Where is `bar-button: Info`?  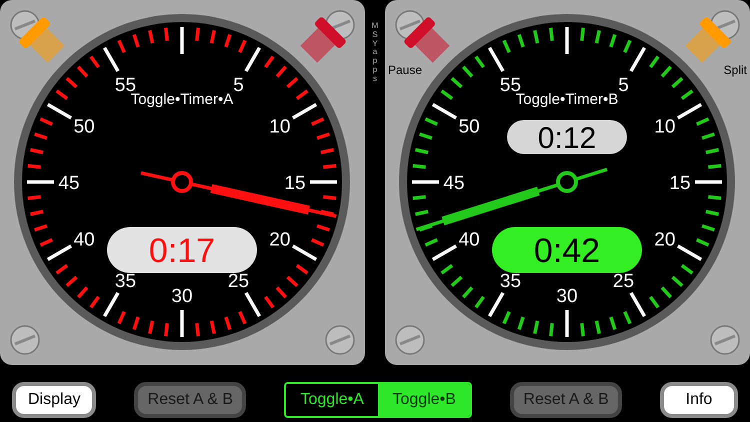 bar-button: Info is located at coordinates (699, 400).